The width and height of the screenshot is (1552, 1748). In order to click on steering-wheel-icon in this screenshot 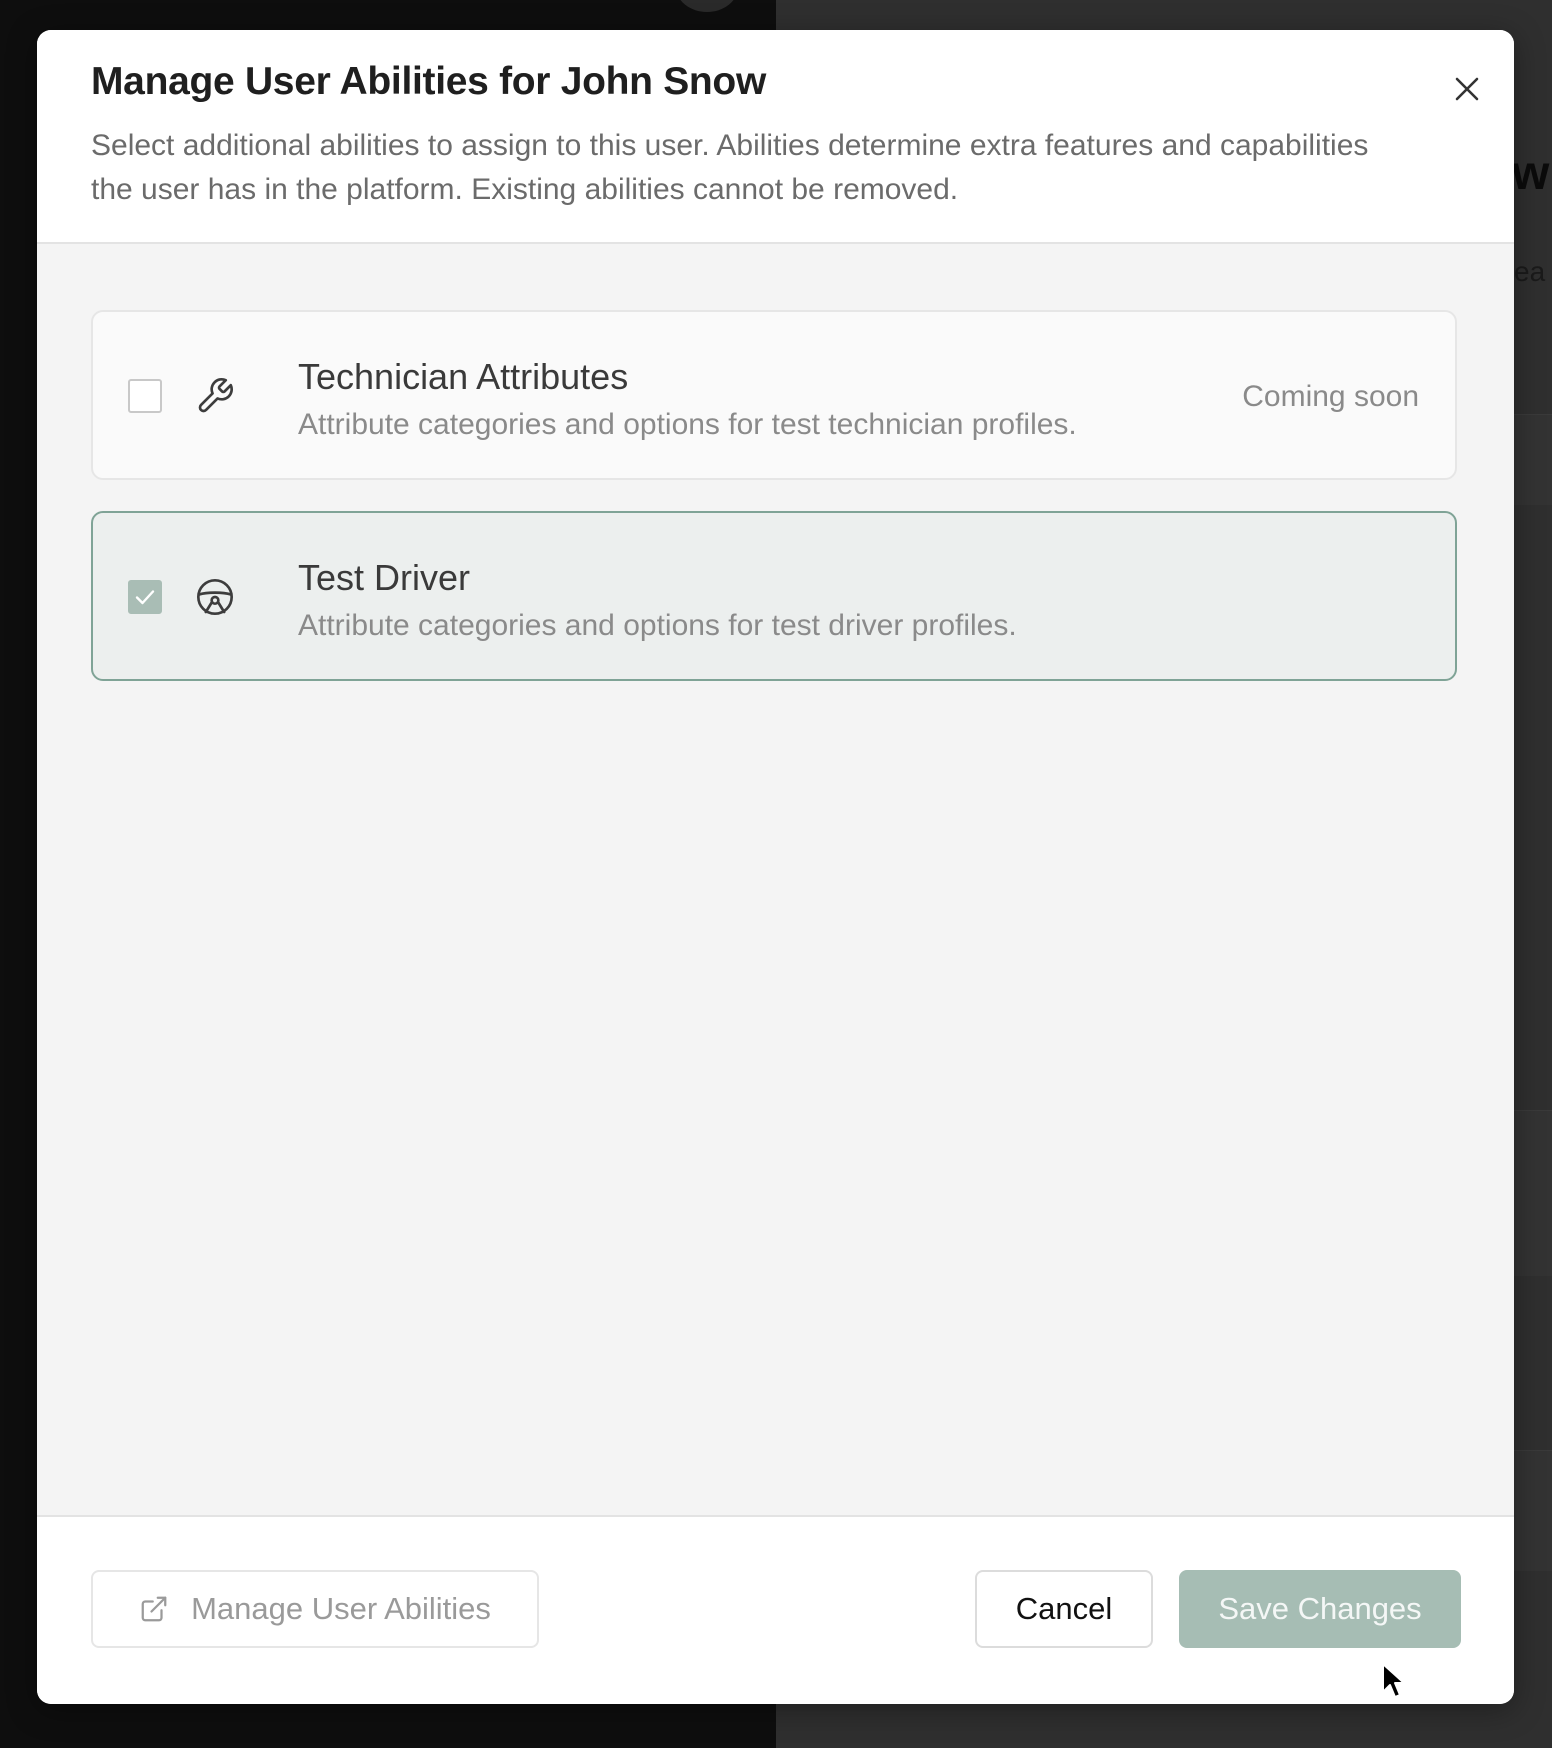, I will do `click(215, 597)`.